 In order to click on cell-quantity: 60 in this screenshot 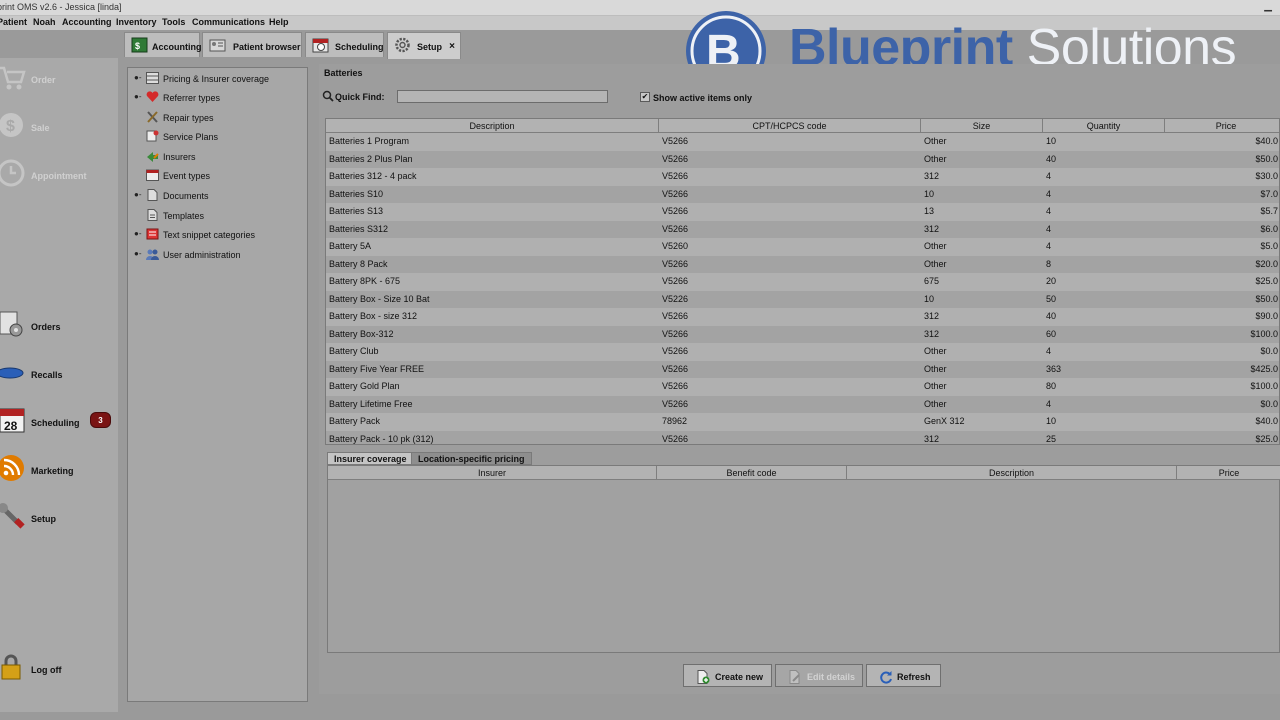, I will do `click(1051, 333)`.